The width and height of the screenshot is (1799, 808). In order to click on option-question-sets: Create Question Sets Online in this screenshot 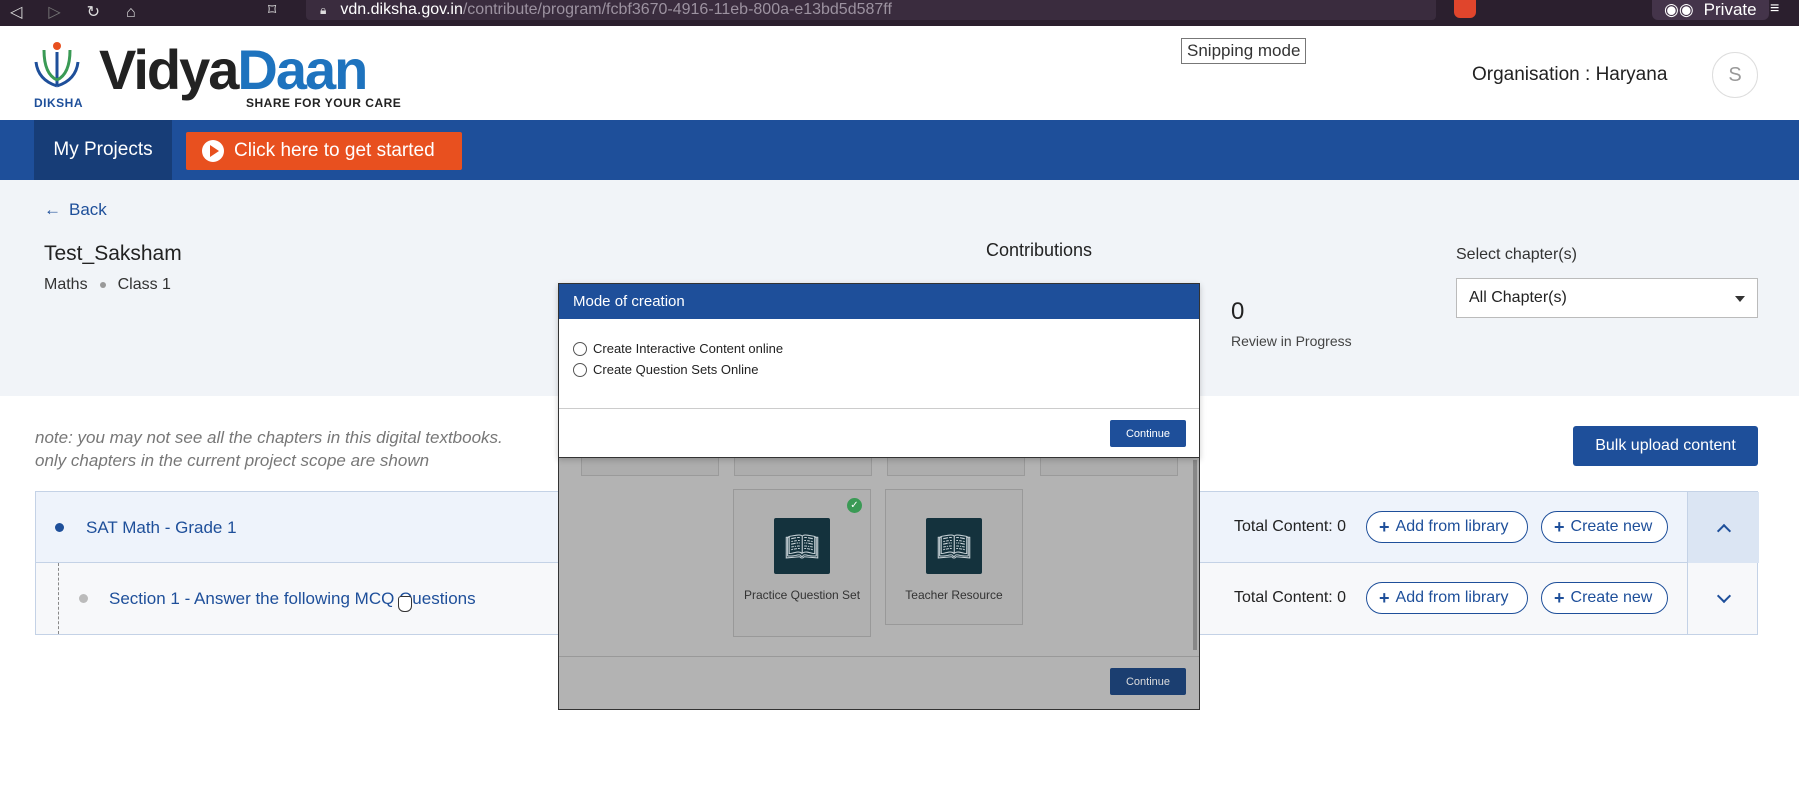, I will do `click(665, 369)`.